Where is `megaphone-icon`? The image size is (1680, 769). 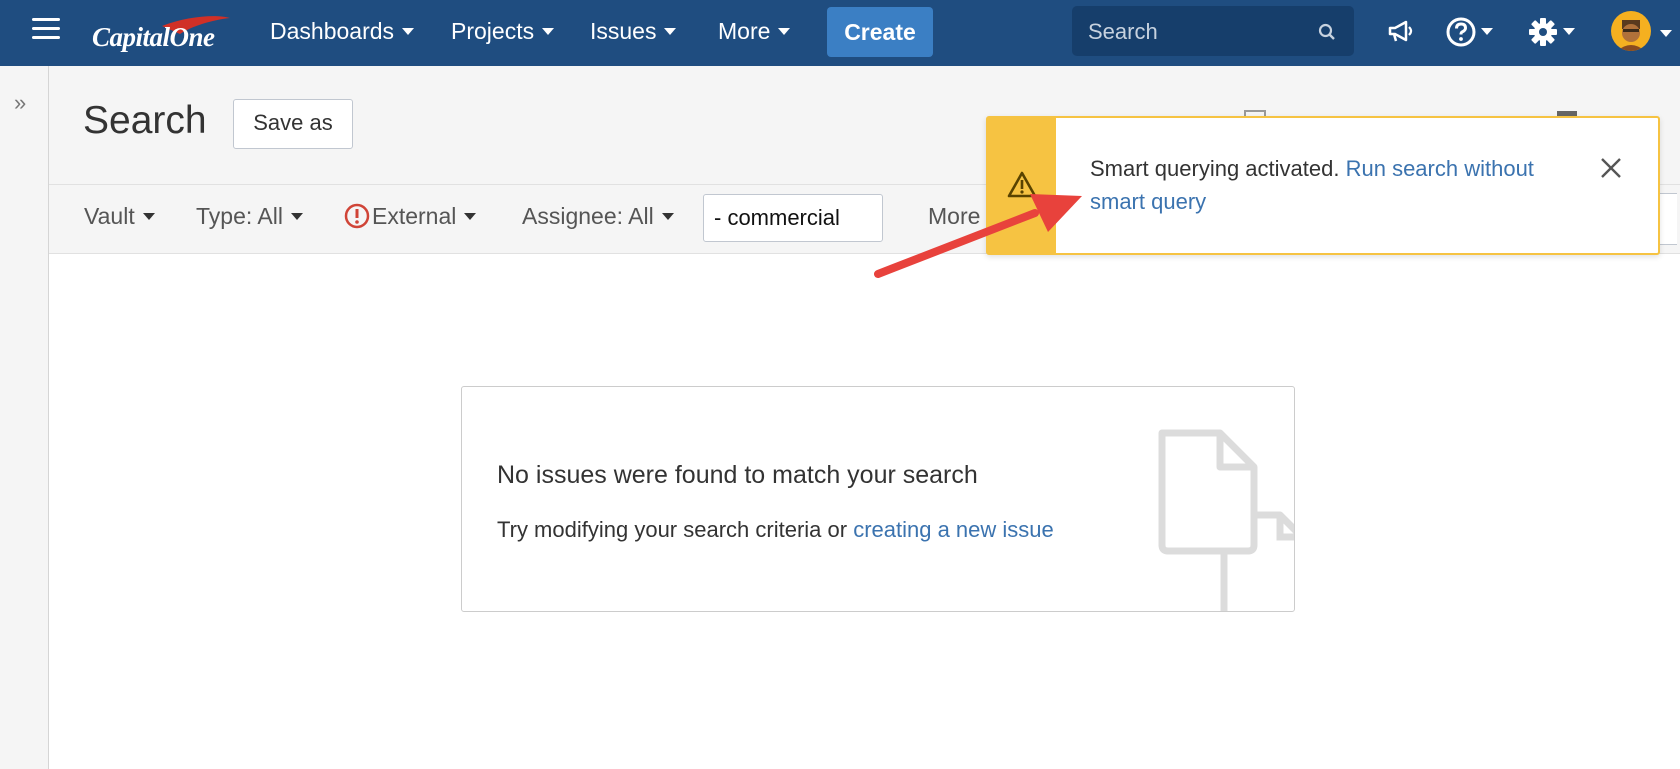 megaphone-icon is located at coordinates (1402, 31).